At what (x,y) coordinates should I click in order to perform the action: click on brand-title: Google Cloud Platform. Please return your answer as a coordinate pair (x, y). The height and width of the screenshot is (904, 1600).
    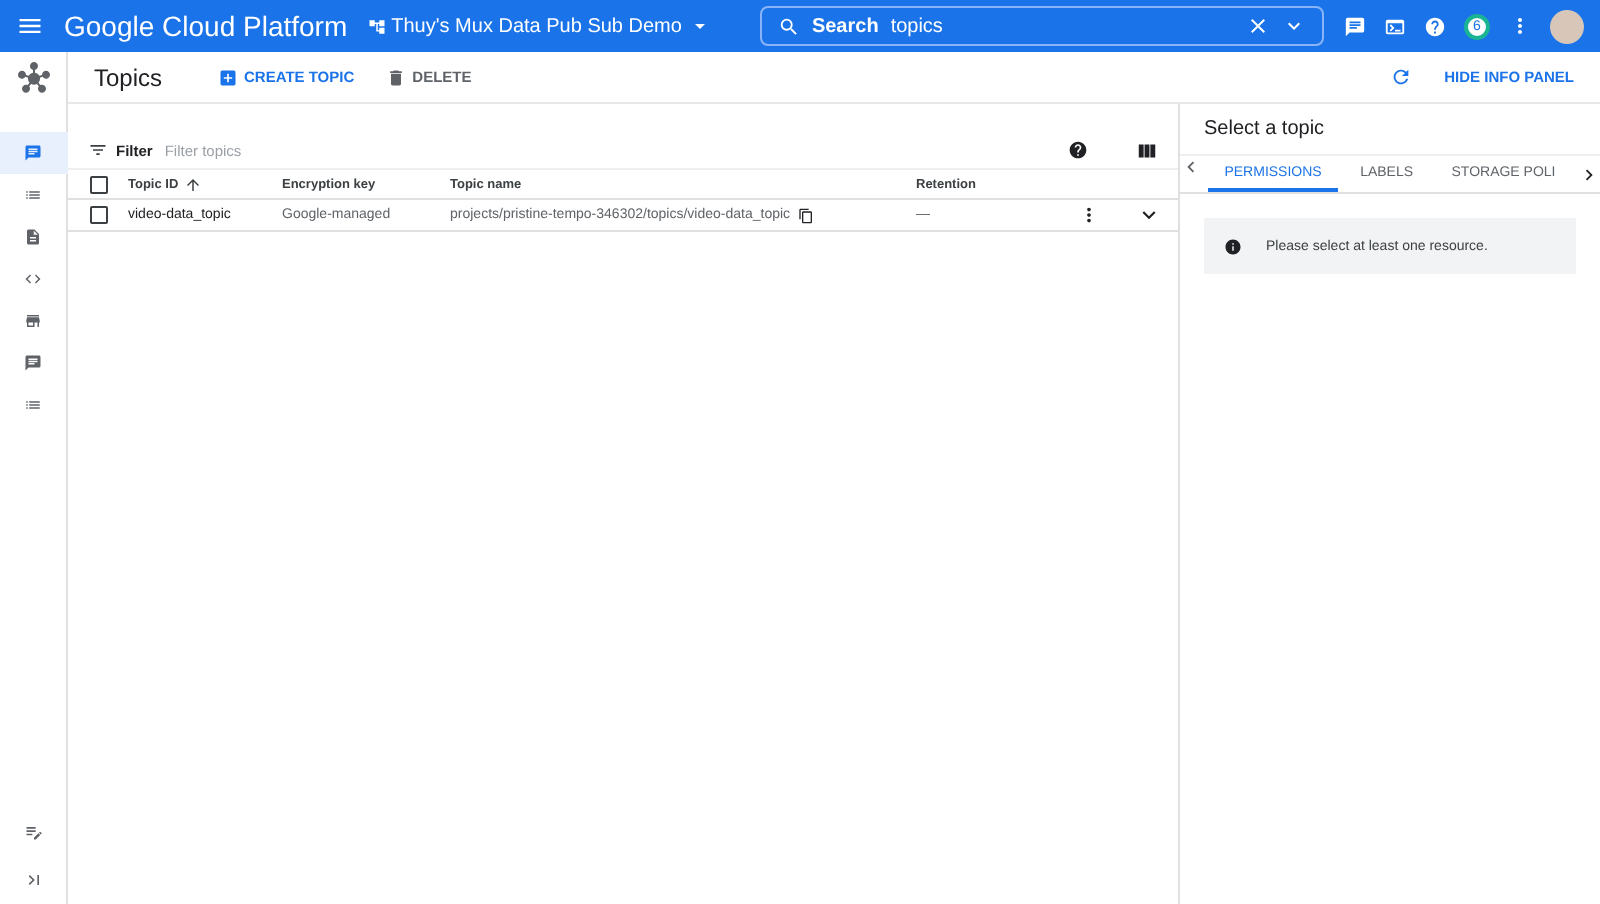
    Looking at the image, I should click on (206, 26).